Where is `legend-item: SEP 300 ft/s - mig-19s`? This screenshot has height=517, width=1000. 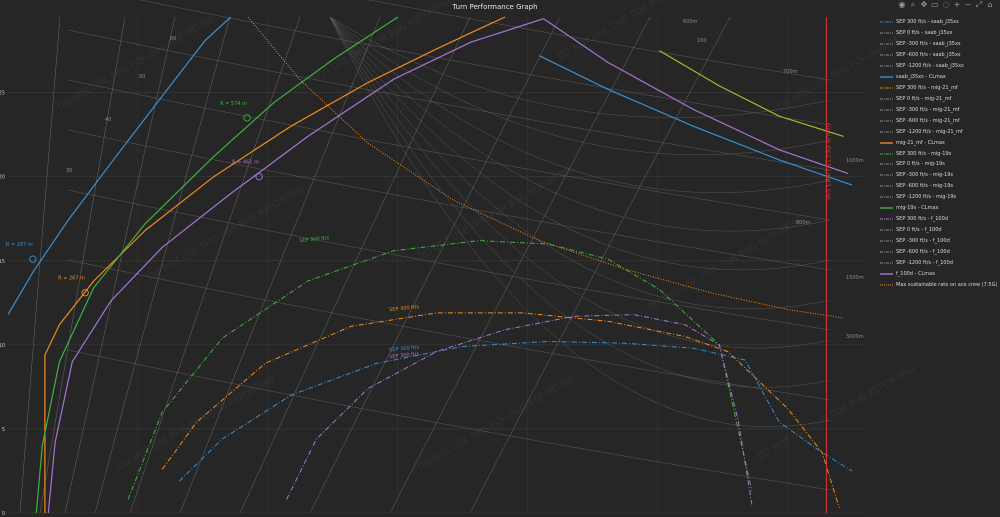
legend-item: SEP 300 ft/s - mig-19s is located at coordinates (939, 153).